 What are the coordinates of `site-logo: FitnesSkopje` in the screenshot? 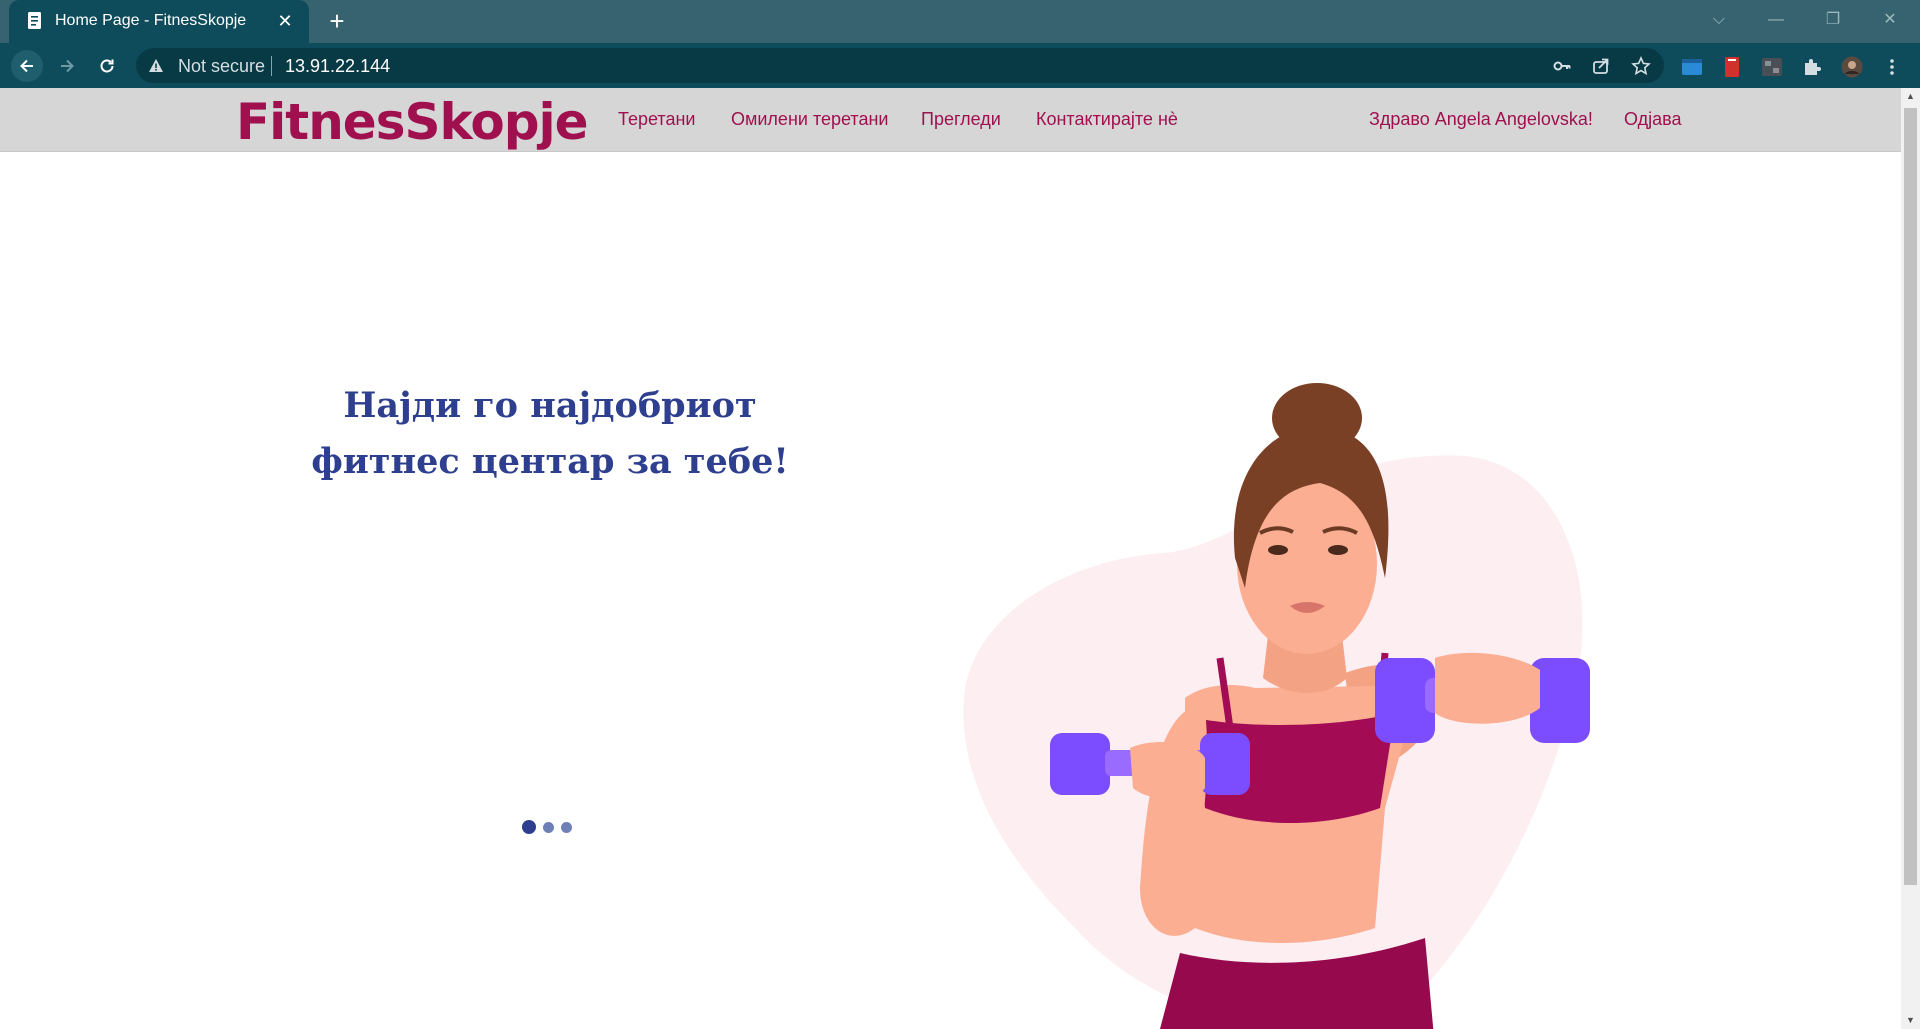 It's located at (412, 122).